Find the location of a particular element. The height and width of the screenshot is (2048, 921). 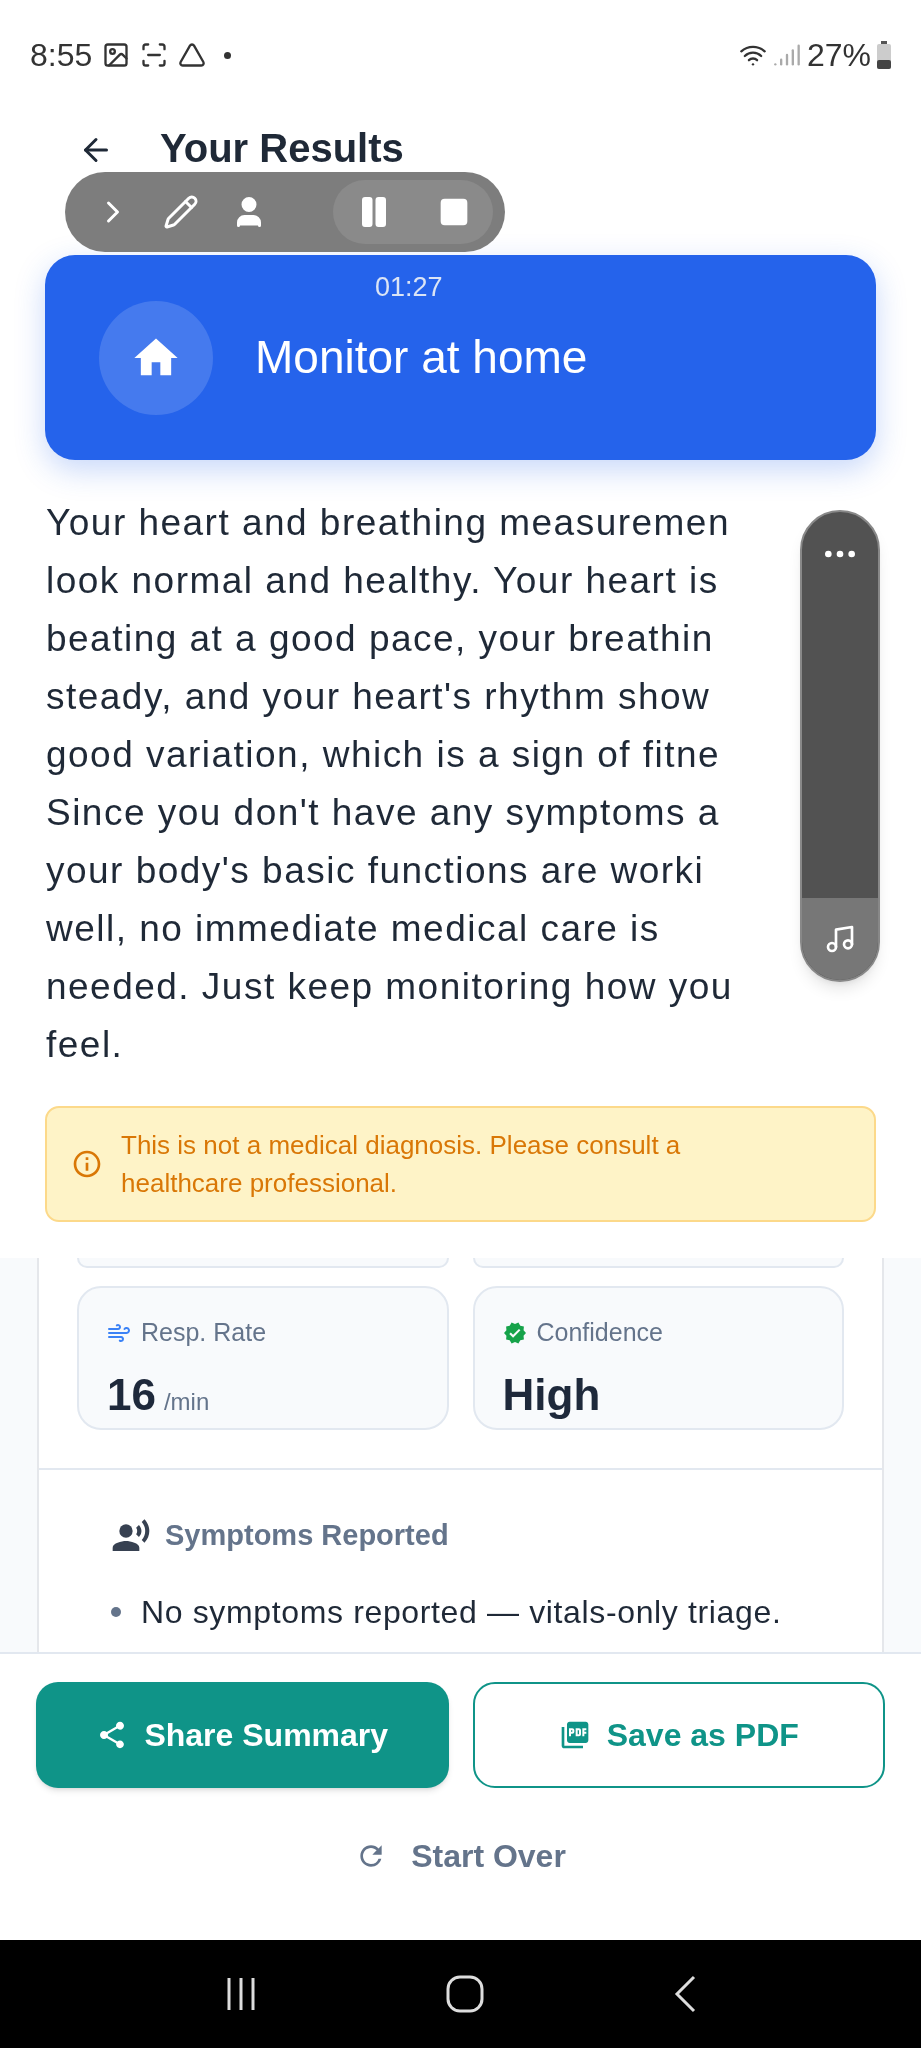

battery-percent: 27% is located at coordinates (838, 55).